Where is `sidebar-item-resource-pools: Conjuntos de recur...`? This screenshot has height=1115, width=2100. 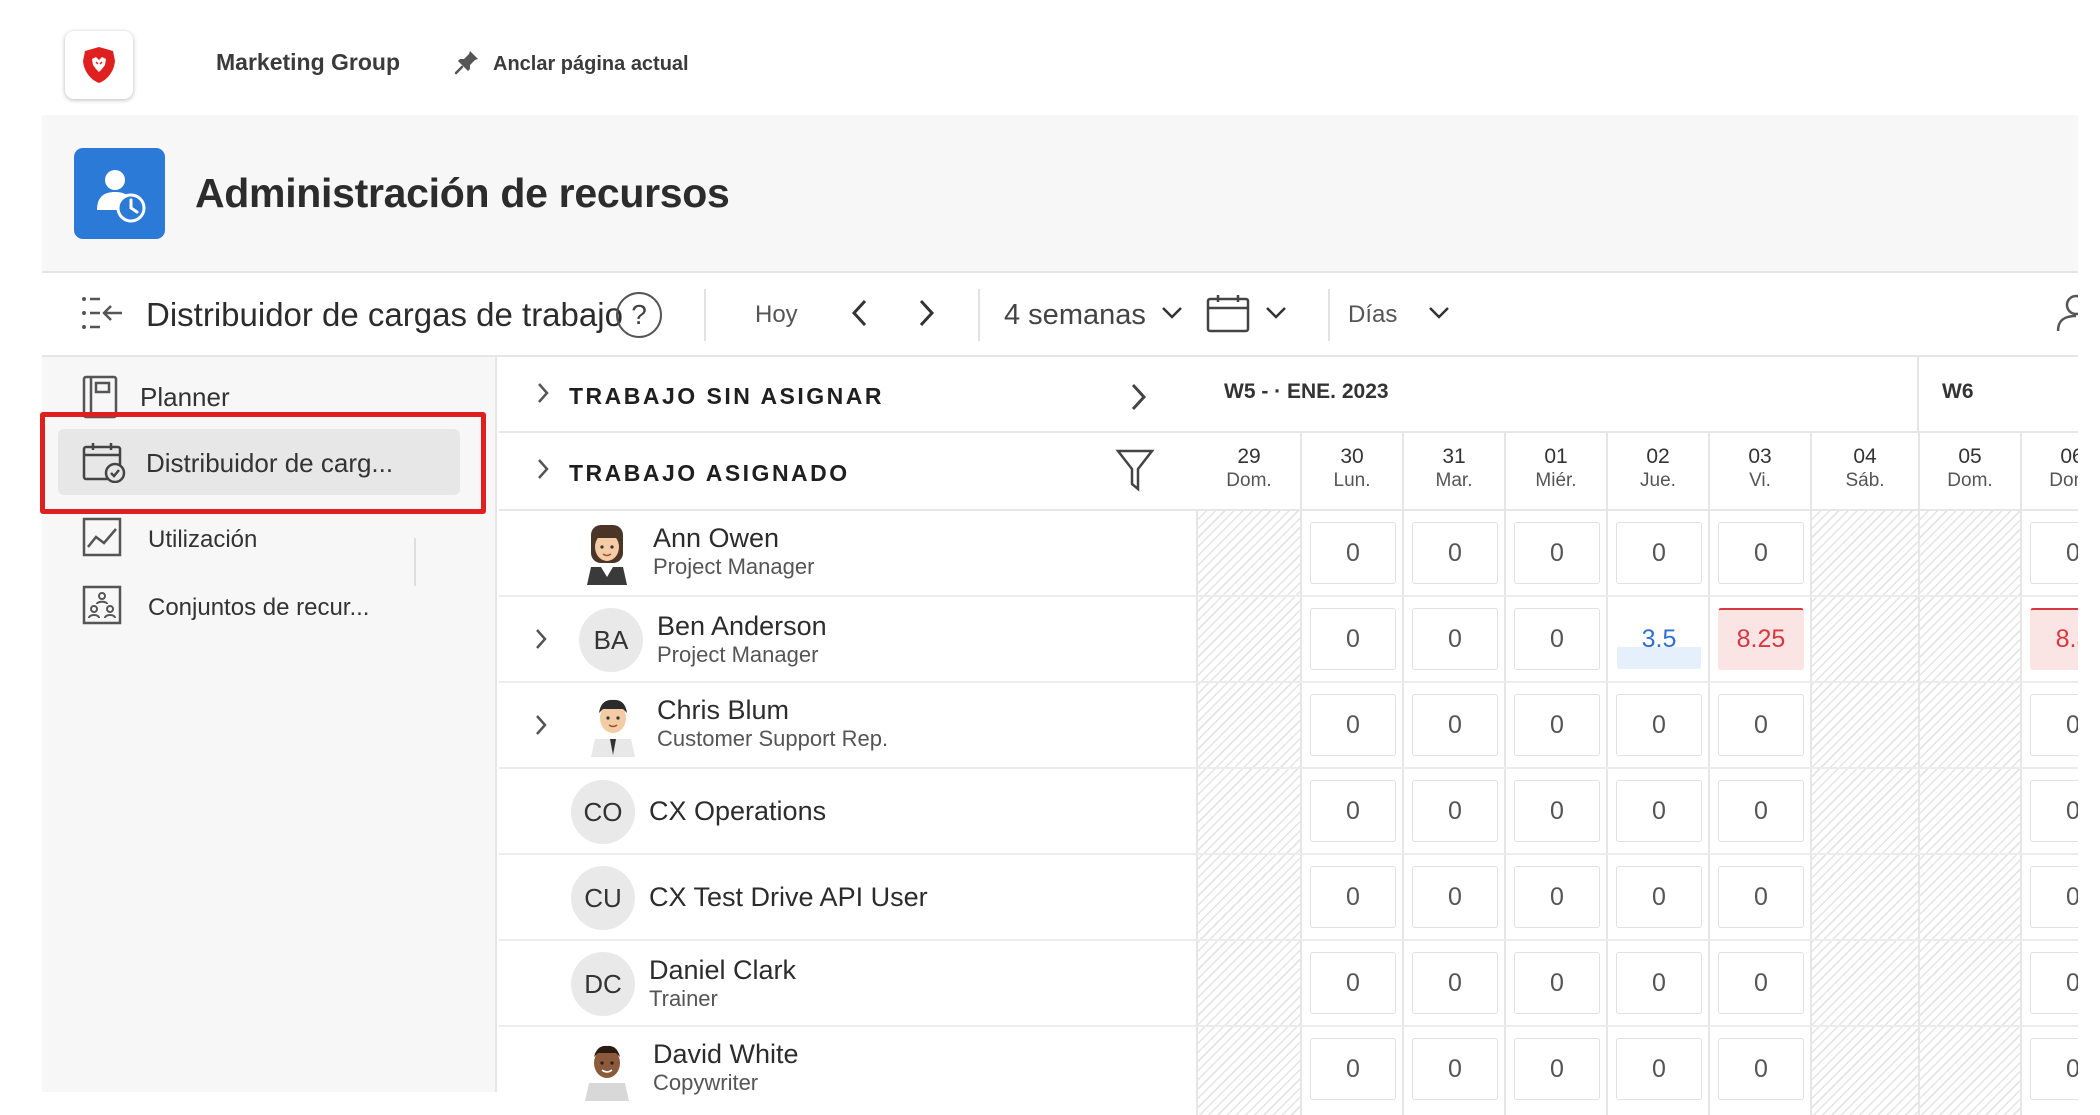 sidebar-item-resource-pools: Conjuntos de recur... is located at coordinates (269, 605).